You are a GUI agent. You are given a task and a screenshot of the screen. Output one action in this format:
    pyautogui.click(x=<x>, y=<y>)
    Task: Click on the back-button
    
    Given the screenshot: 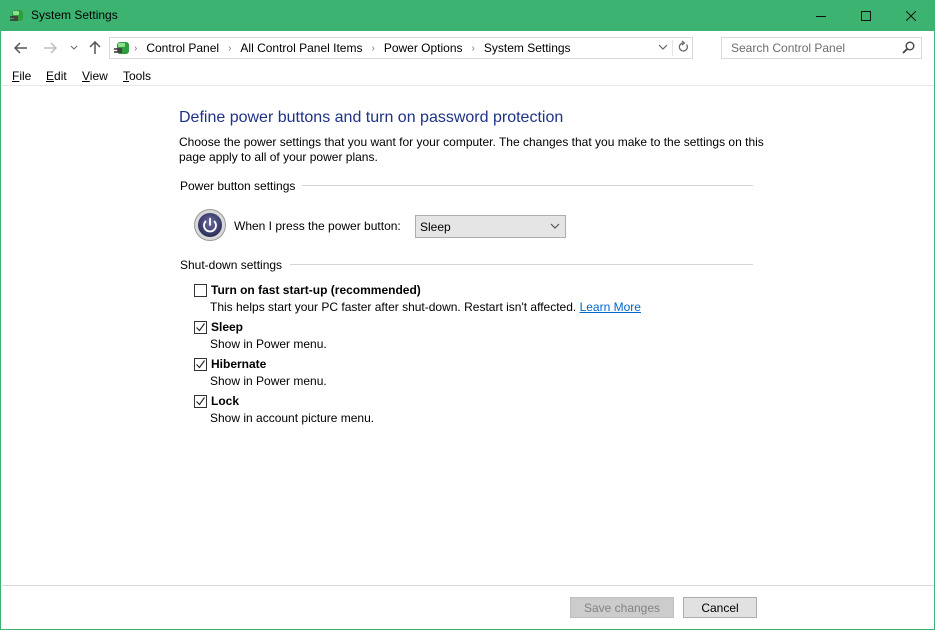 What is the action you would take?
    pyautogui.click(x=21, y=48)
    